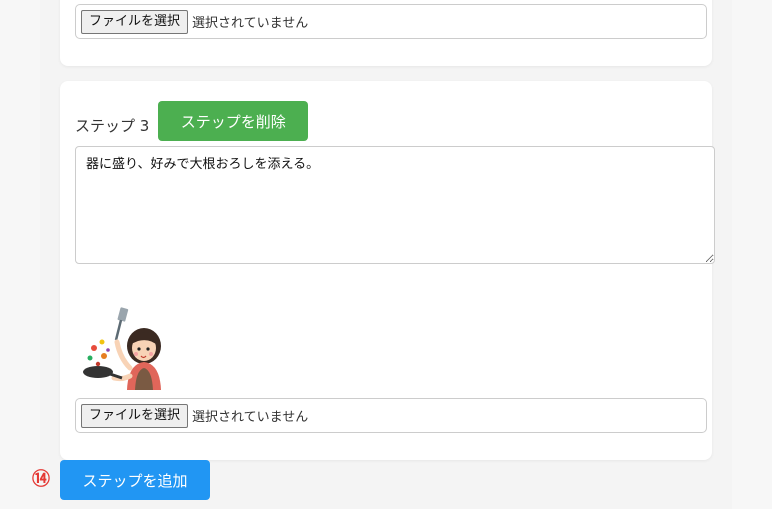  Describe the element at coordinates (391, 21) in the screenshot. I see `previous-step-file-input: ファイルを選択 選択されていません` at that location.